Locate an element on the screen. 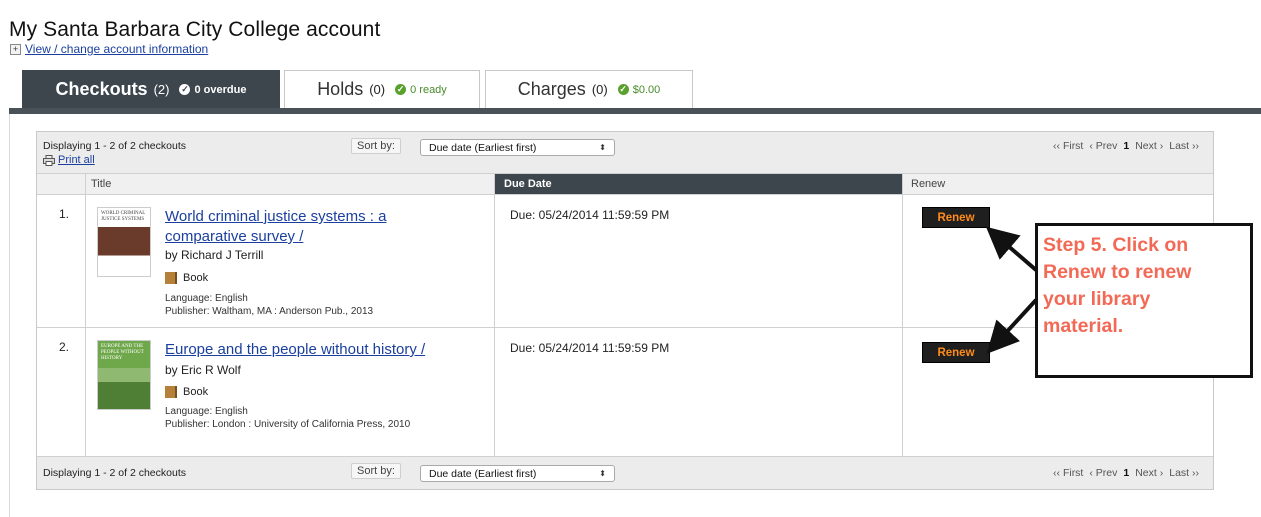  row-number: 1. is located at coordinates (64, 214).